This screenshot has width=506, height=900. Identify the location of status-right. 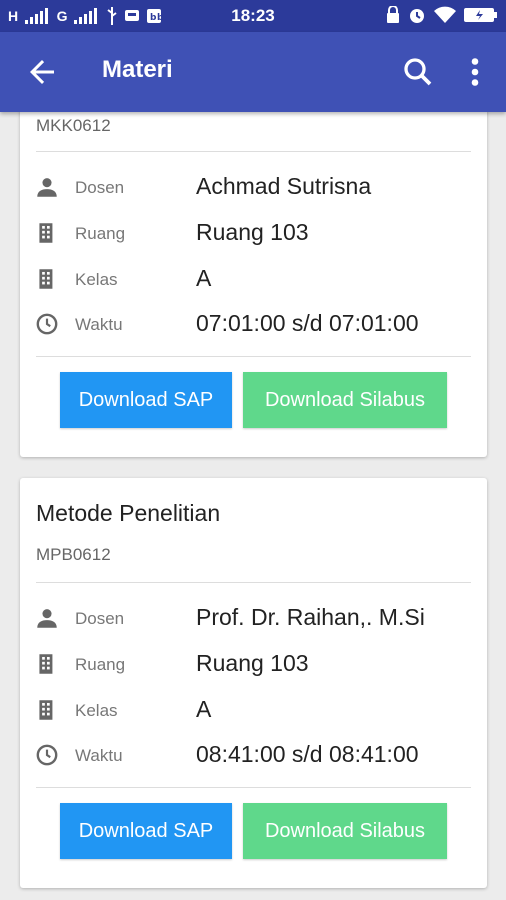
(442, 15).